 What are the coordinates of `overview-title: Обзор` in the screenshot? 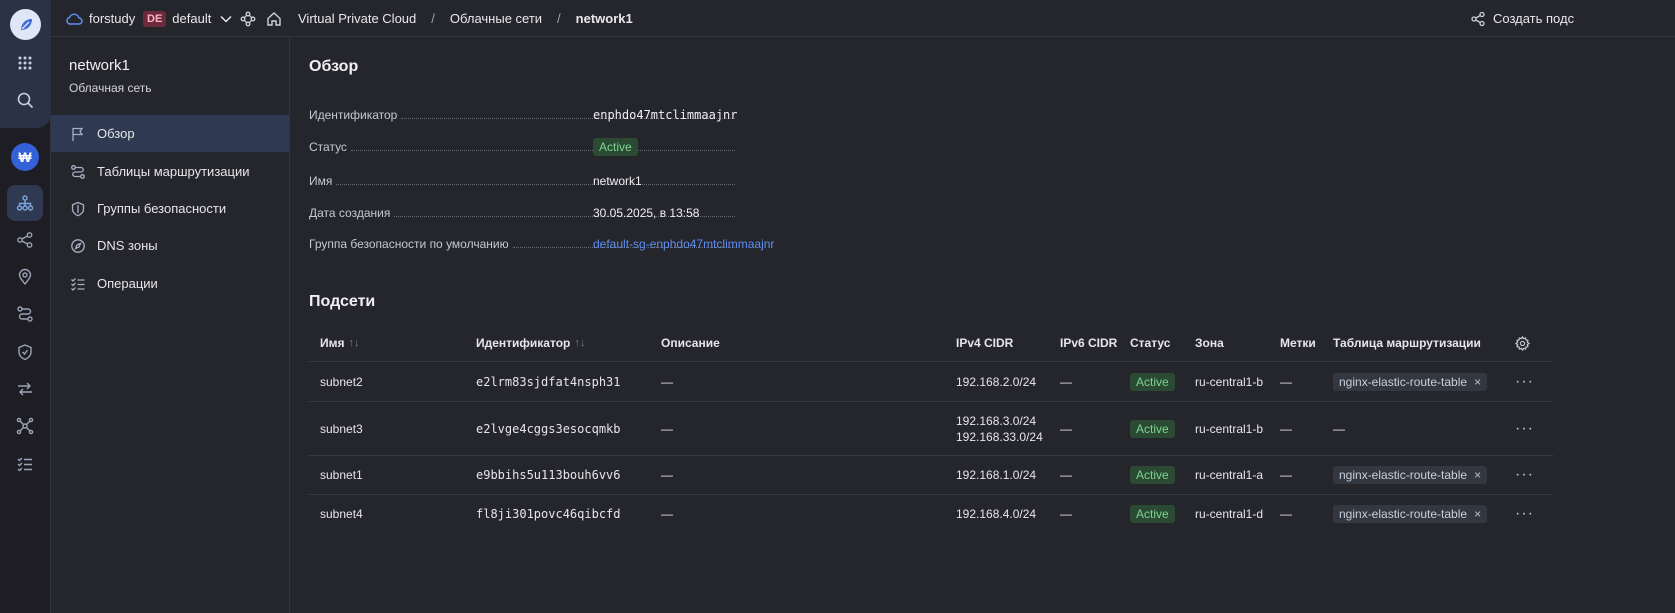 It's located at (334, 66).